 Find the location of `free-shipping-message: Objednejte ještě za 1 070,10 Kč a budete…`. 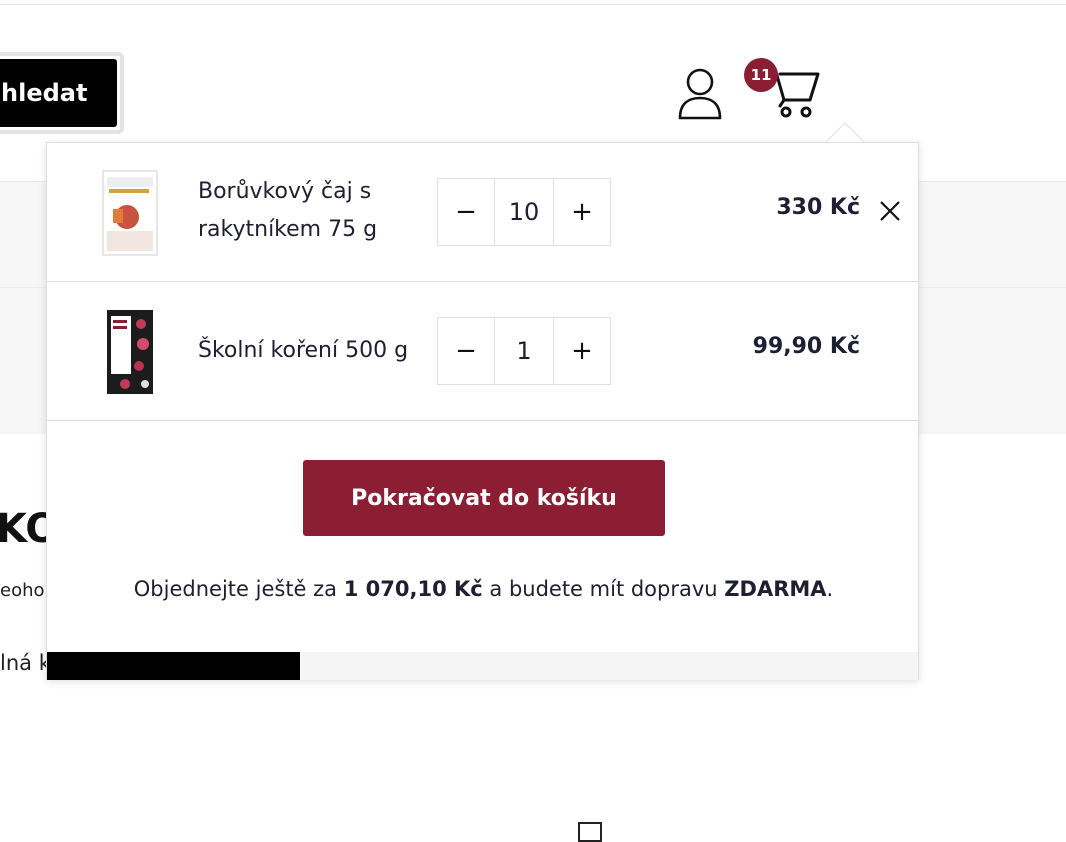

free-shipping-message: Objednejte ještě za 1 070,10 Kč a budete… is located at coordinates (483, 589).